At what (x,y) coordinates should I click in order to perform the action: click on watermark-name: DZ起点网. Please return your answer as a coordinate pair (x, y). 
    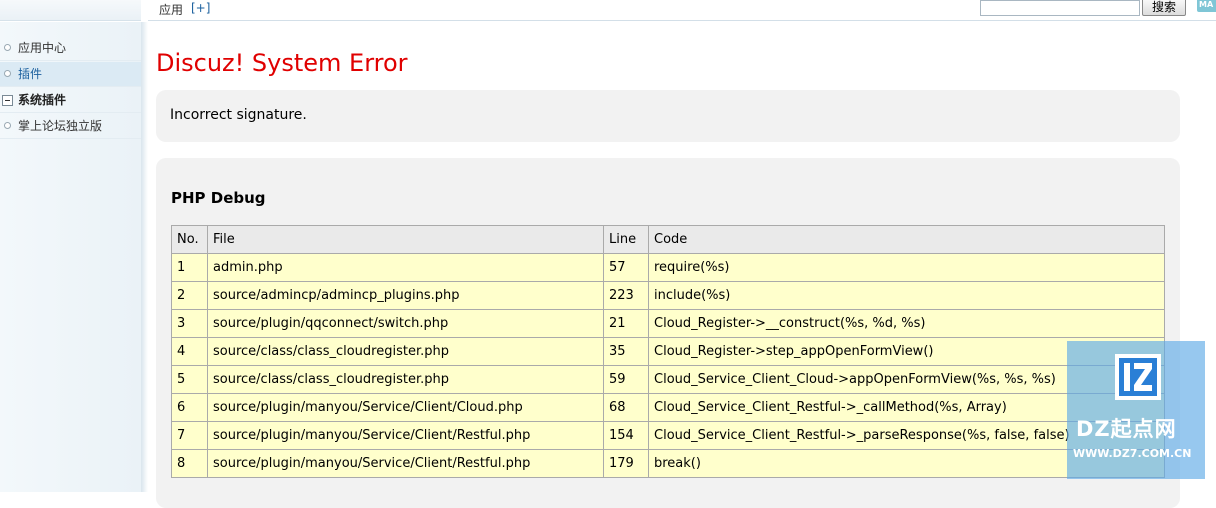
    Looking at the image, I should click on (1126, 429).